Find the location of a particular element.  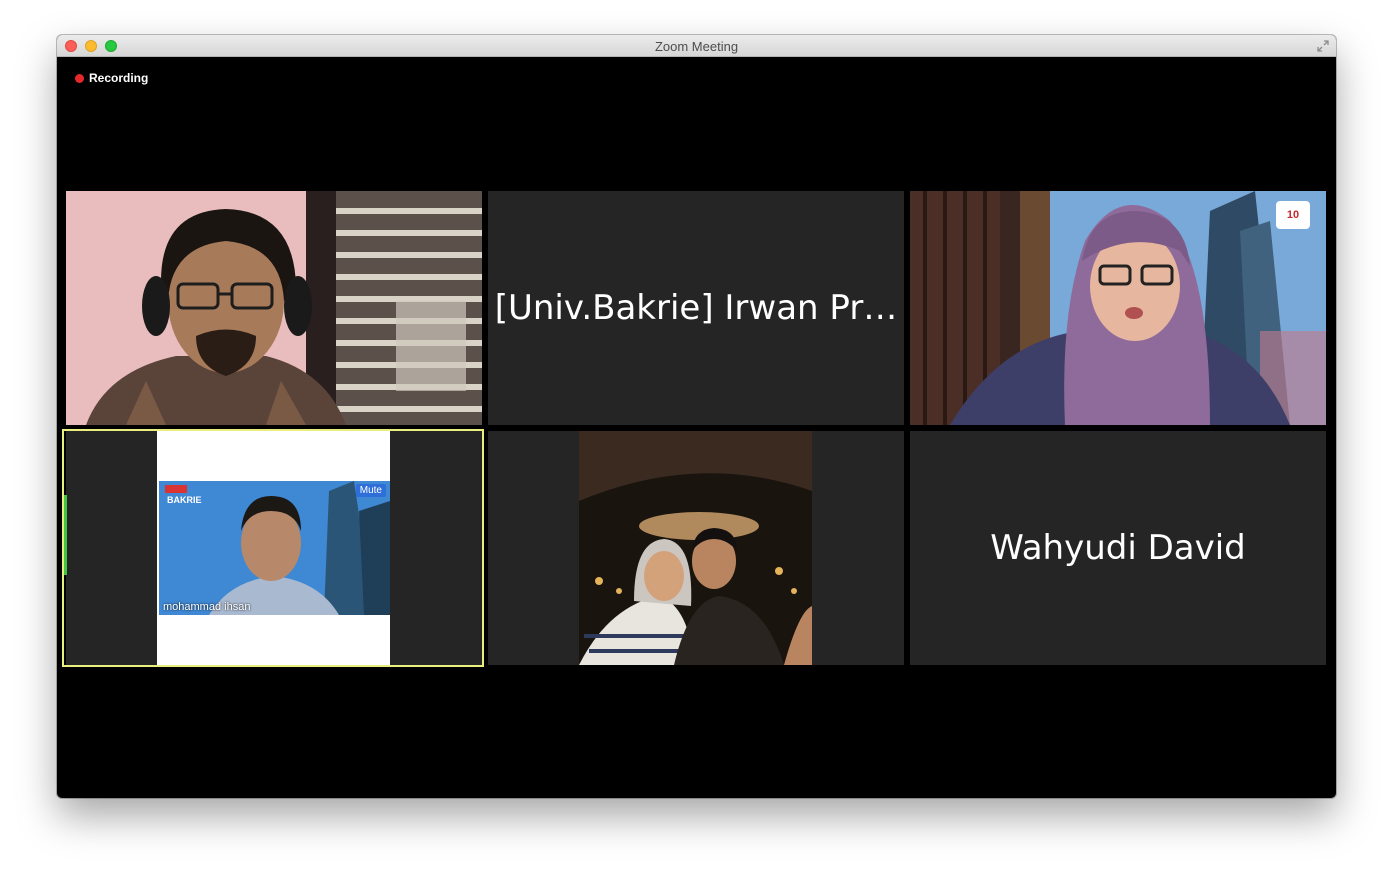

inner-mute-badge: Mute is located at coordinates (370, 490).